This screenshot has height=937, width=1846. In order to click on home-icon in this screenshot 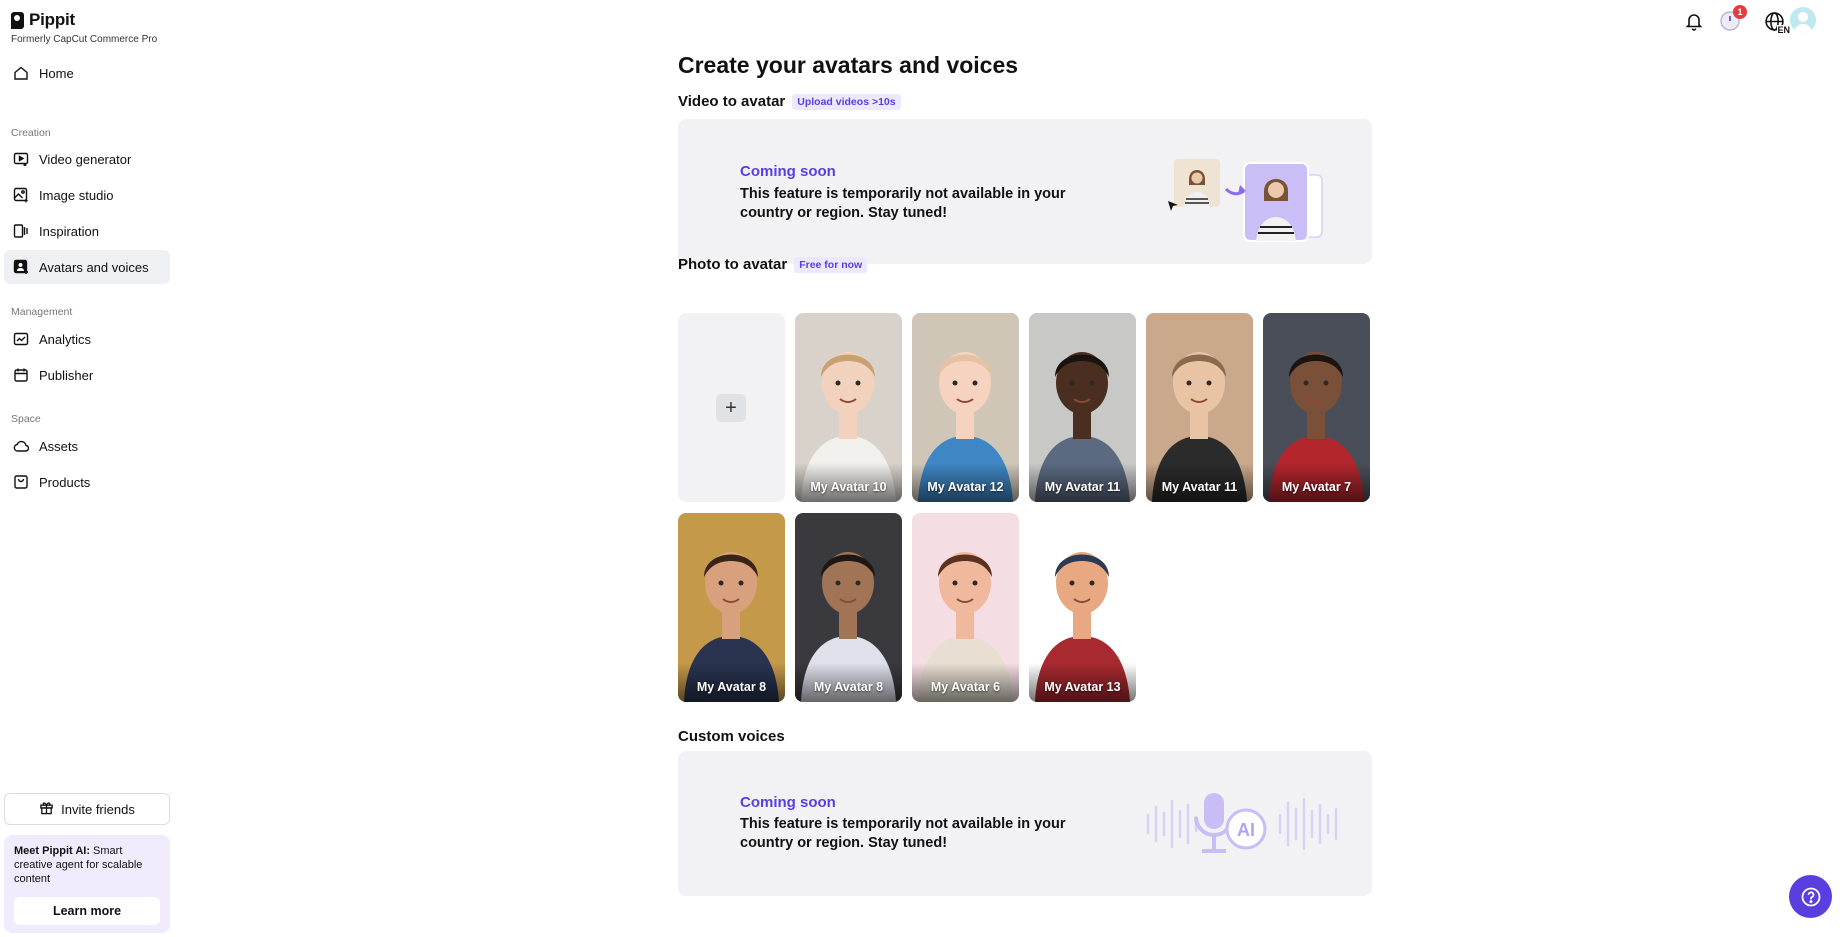, I will do `click(21, 73)`.